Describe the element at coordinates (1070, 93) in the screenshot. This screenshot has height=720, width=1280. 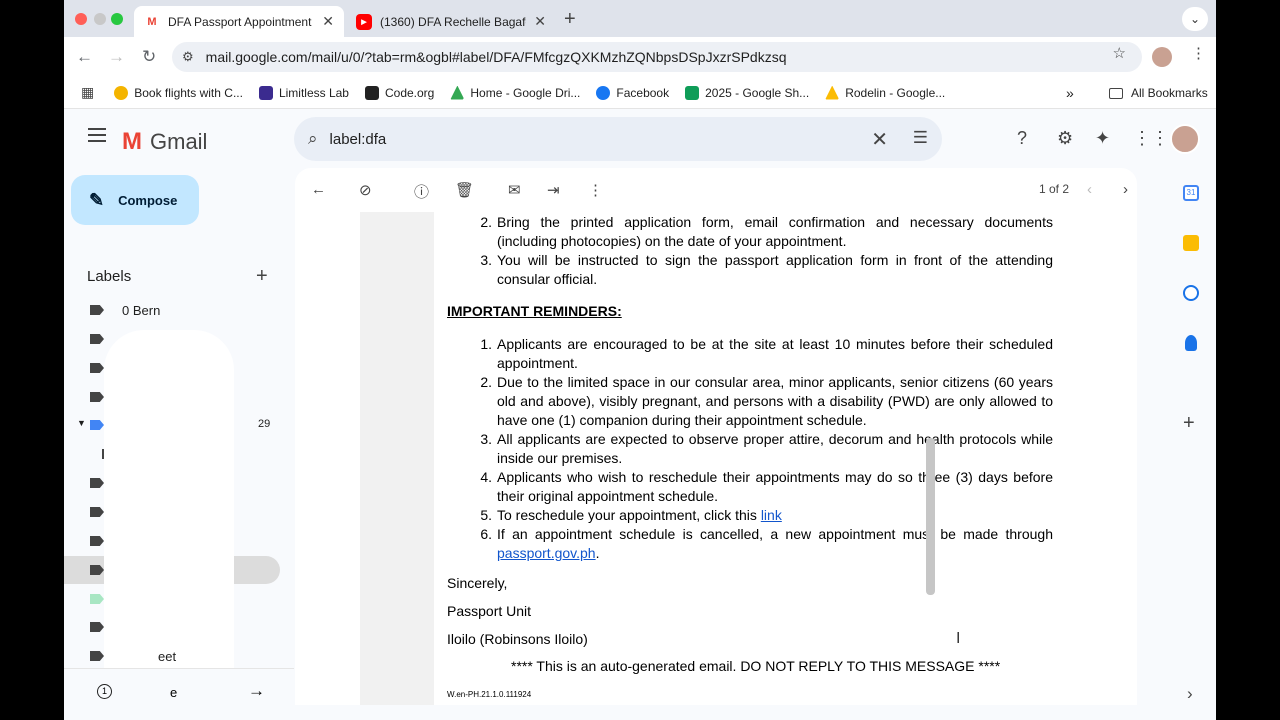
I see `bookmarks-overflow-icon: »` at that location.